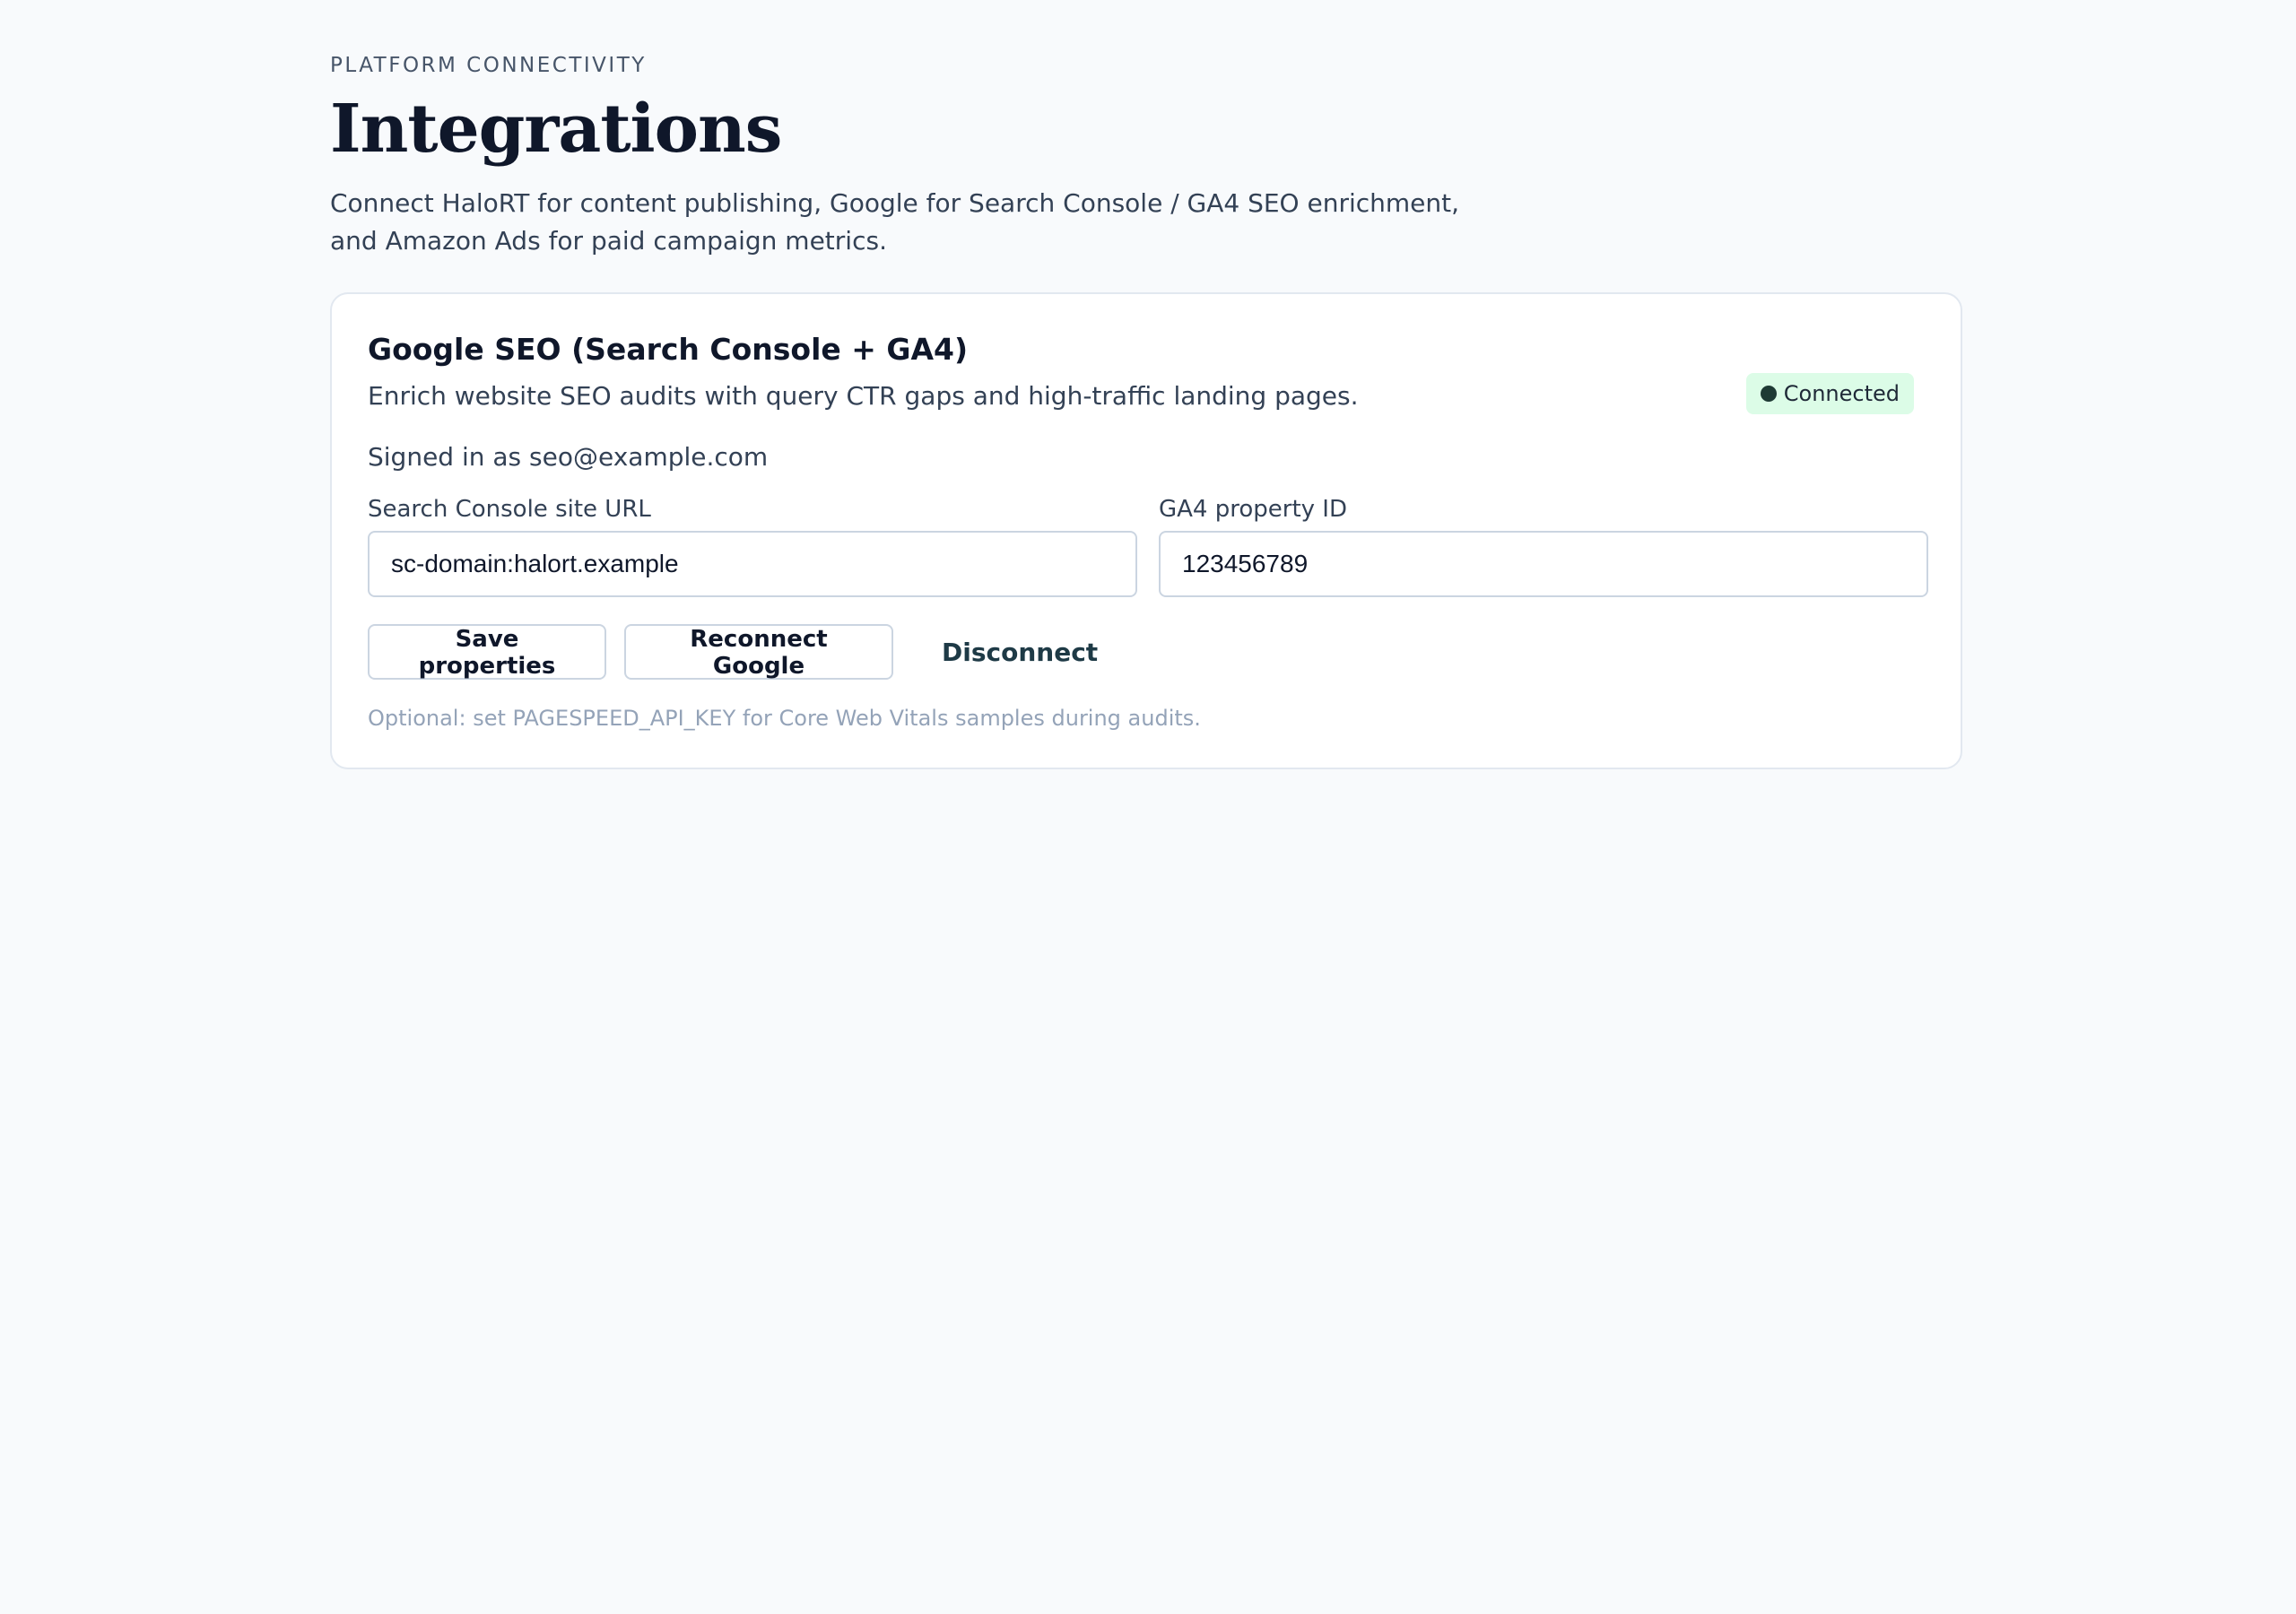 This screenshot has height=1614, width=2296. Describe the element at coordinates (752, 564) in the screenshot. I see `site-url-input` at that location.